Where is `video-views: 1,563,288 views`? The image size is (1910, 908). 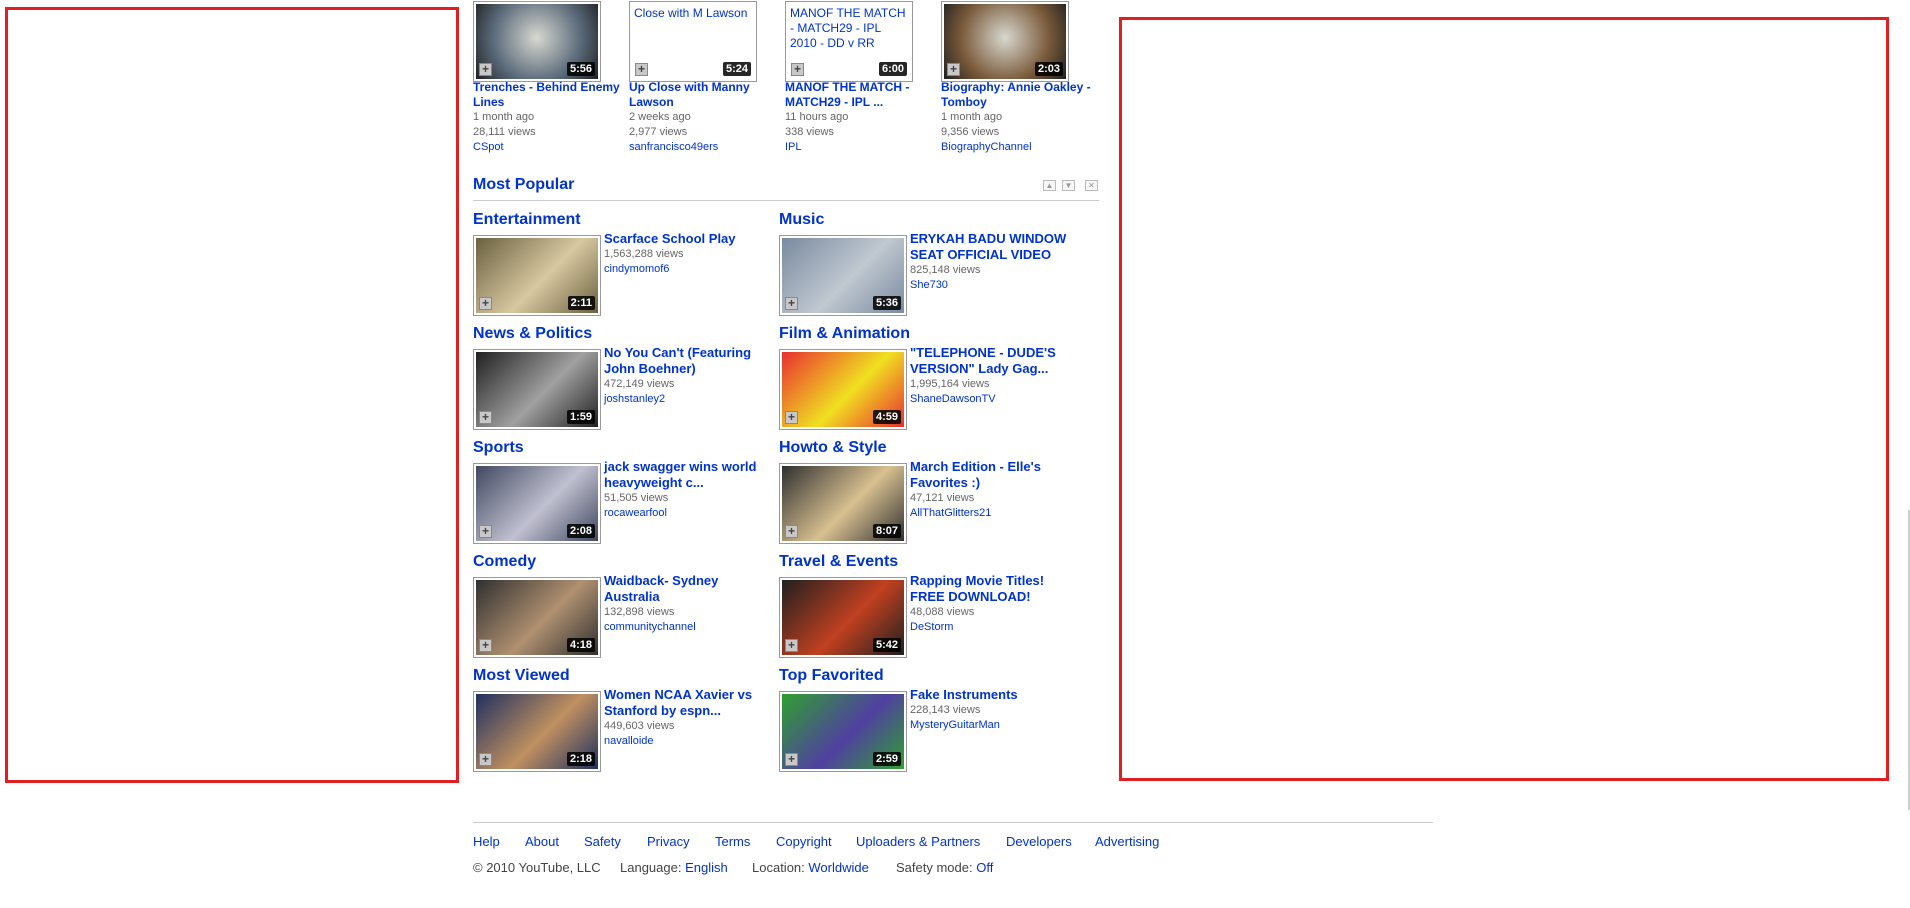
video-views: 1,563,288 views is located at coordinates (644, 254).